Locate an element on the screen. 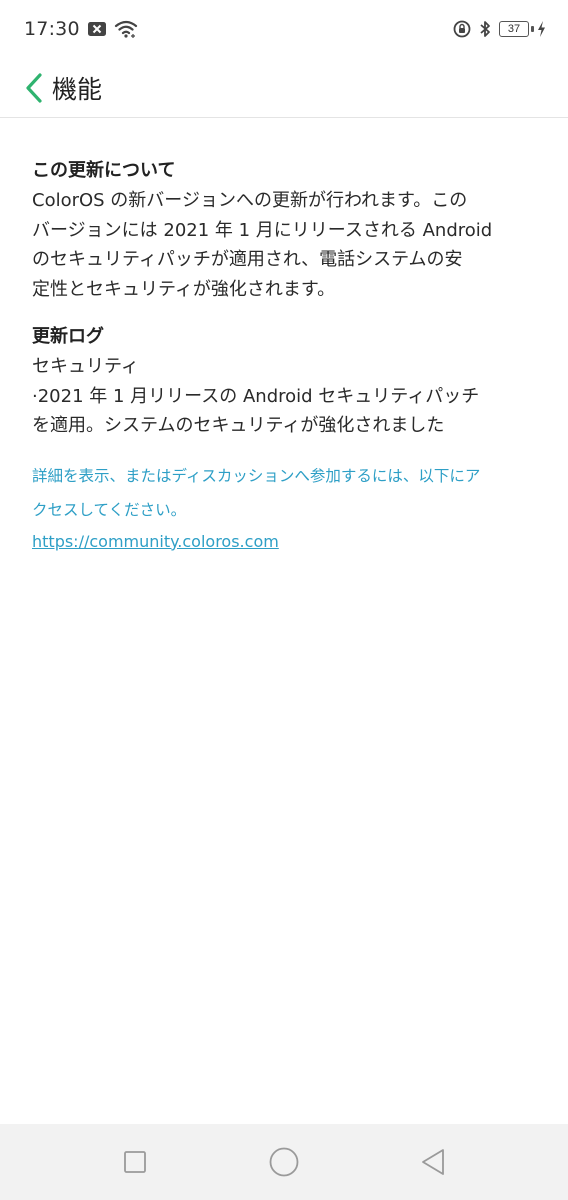 The width and height of the screenshot is (568, 1200). changelog-line: を適用。システムのセキュリティが強化されました is located at coordinates (238, 425).